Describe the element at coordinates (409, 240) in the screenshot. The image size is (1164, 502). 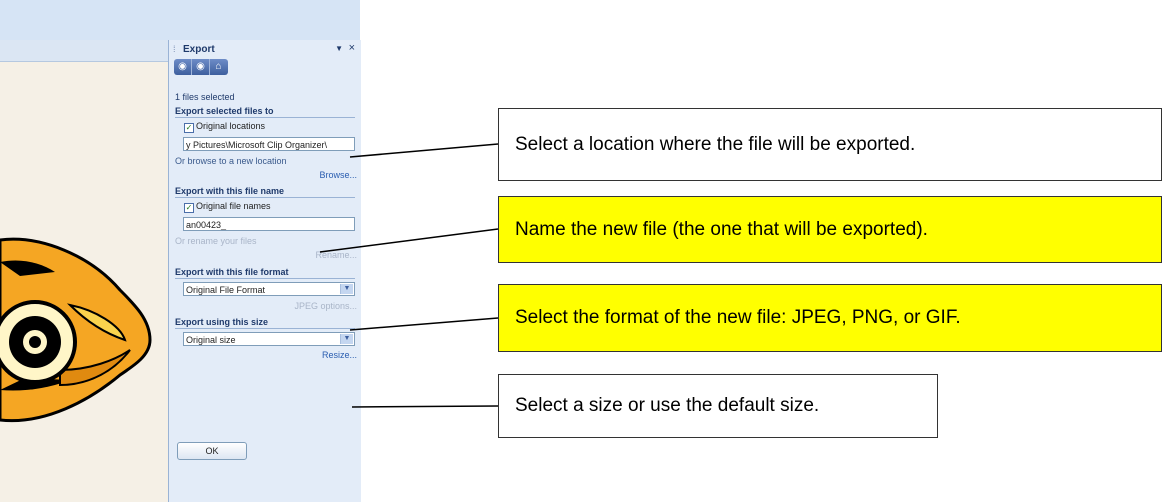
I see `connector-line-name` at that location.